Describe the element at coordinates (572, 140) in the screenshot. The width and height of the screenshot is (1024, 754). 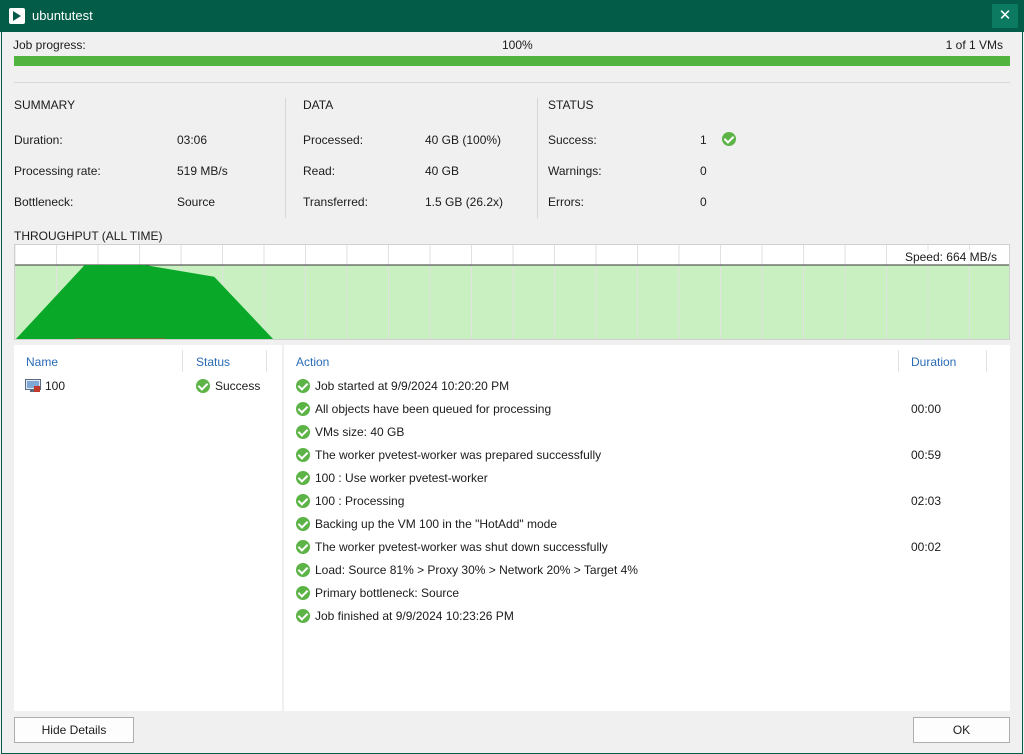
I see `success-label: Success:` at that location.